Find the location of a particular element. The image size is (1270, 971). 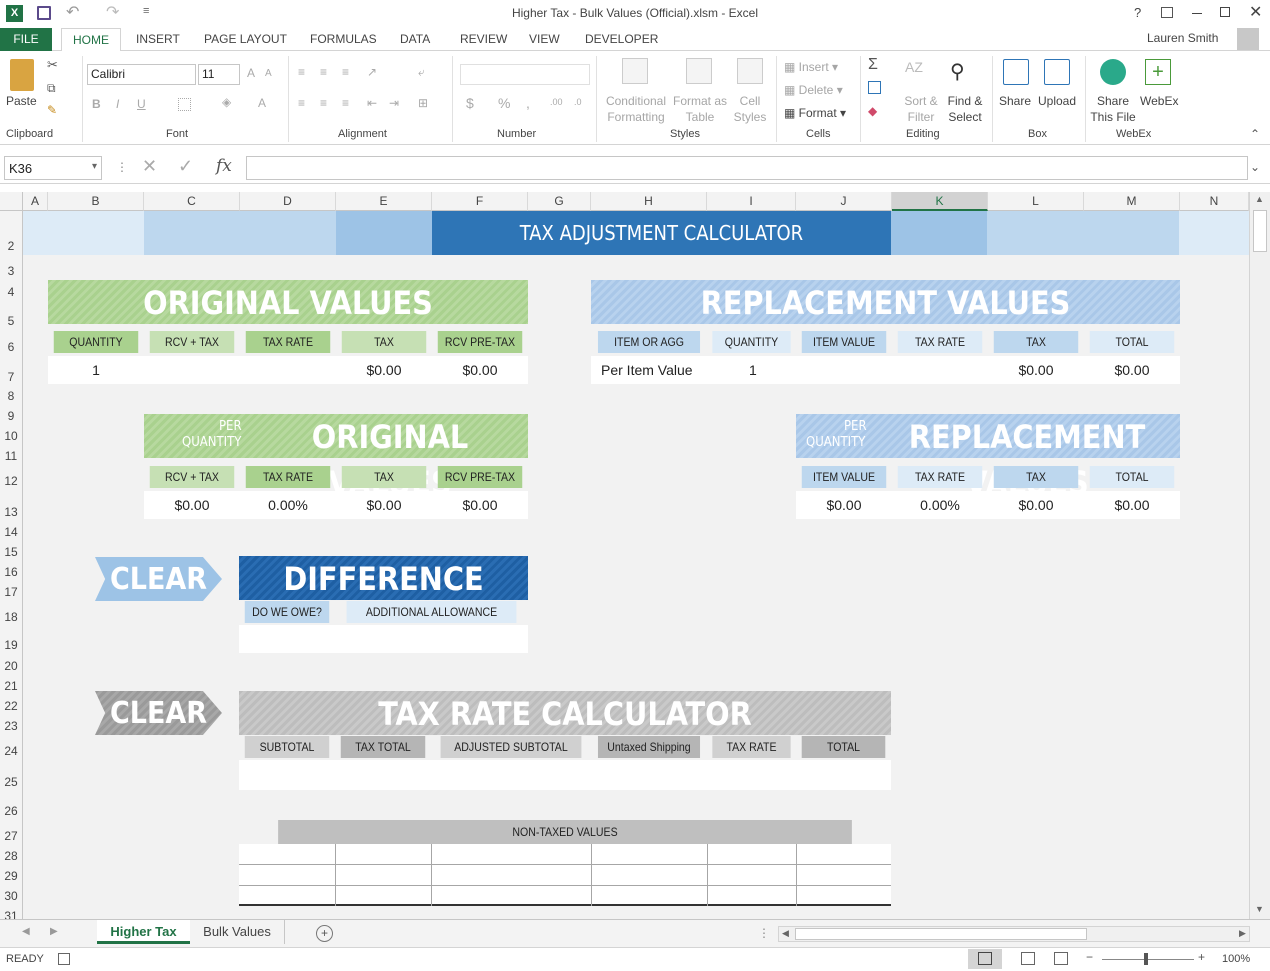

redo-icon: ↷ is located at coordinates (112, 12).